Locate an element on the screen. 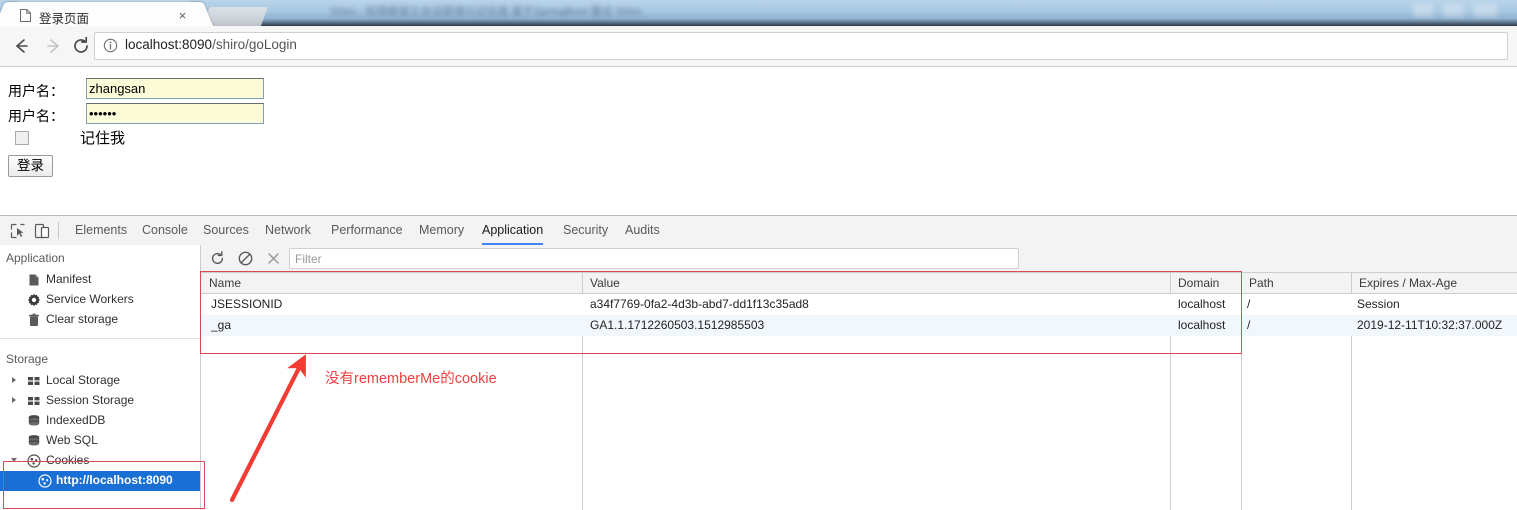  sidebar-item-manifest: Manifest is located at coordinates (100, 280).